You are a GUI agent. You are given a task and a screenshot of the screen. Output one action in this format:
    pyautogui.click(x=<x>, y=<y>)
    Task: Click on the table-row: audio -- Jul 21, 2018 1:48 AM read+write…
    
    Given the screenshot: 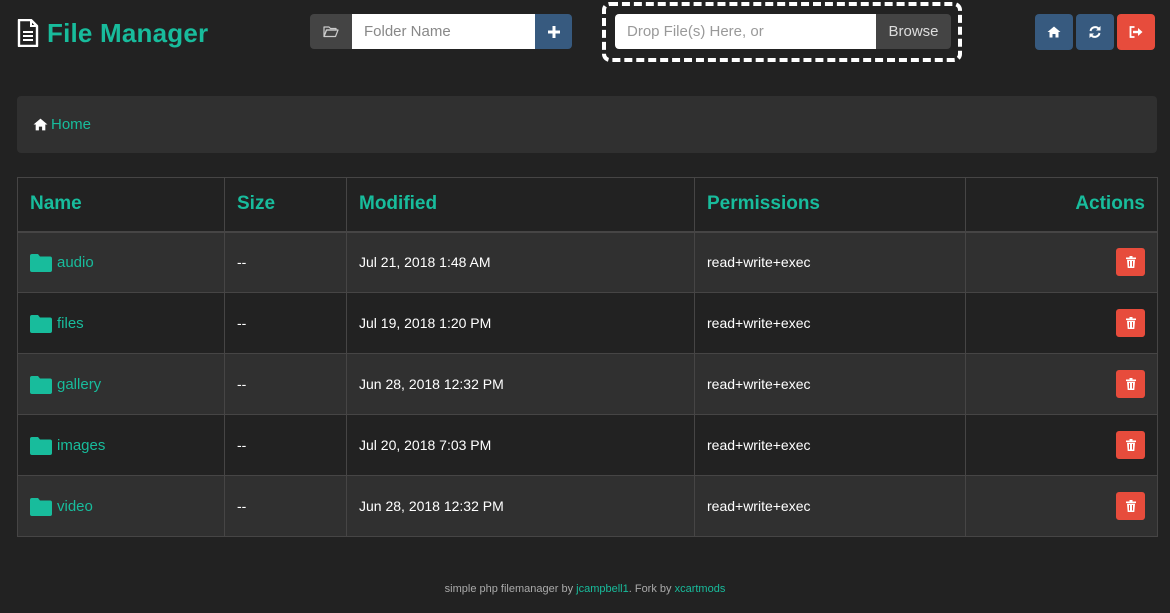 What is the action you would take?
    pyautogui.click(x=587, y=262)
    